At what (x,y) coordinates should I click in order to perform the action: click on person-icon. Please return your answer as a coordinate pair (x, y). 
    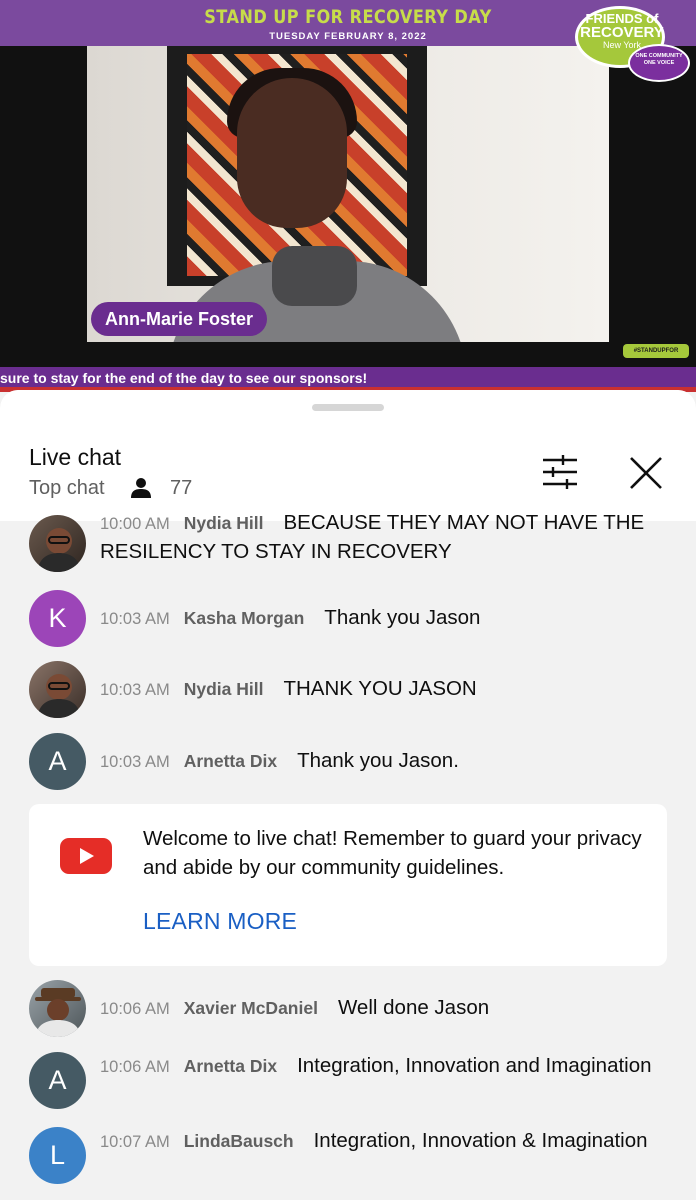
    Looking at the image, I should click on (141, 488).